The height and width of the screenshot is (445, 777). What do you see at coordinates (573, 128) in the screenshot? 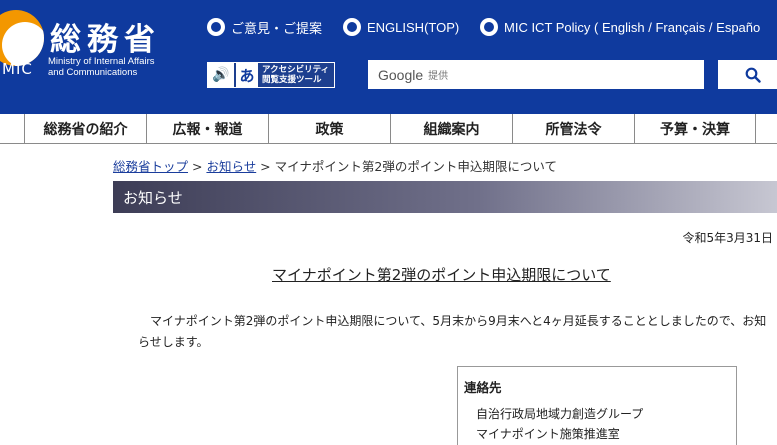
I see `nav-item-laws: 所管法令` at bounding box center [573, 128].